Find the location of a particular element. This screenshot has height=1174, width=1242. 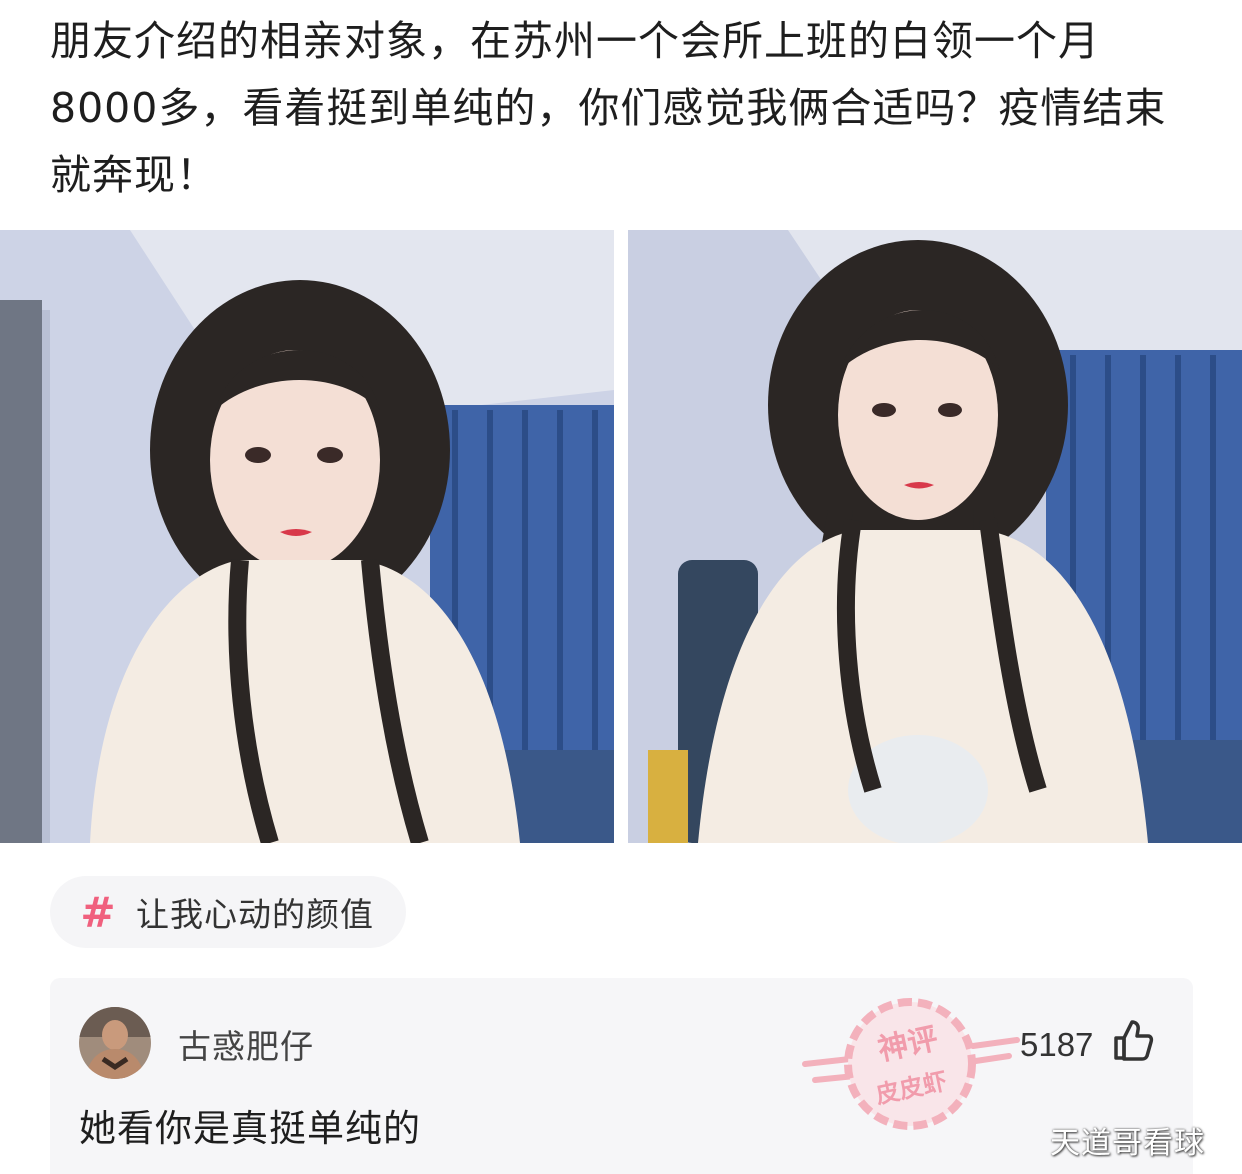

watermark: 天道哥看球 is located at coordinates (1127, 1143).